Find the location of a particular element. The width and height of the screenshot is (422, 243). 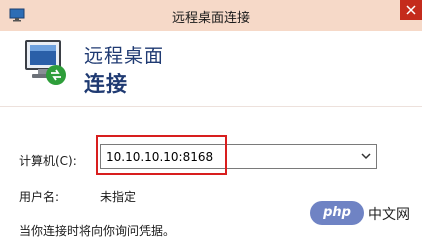

watermark: php 中文网 is located at coordinates (364, 213).